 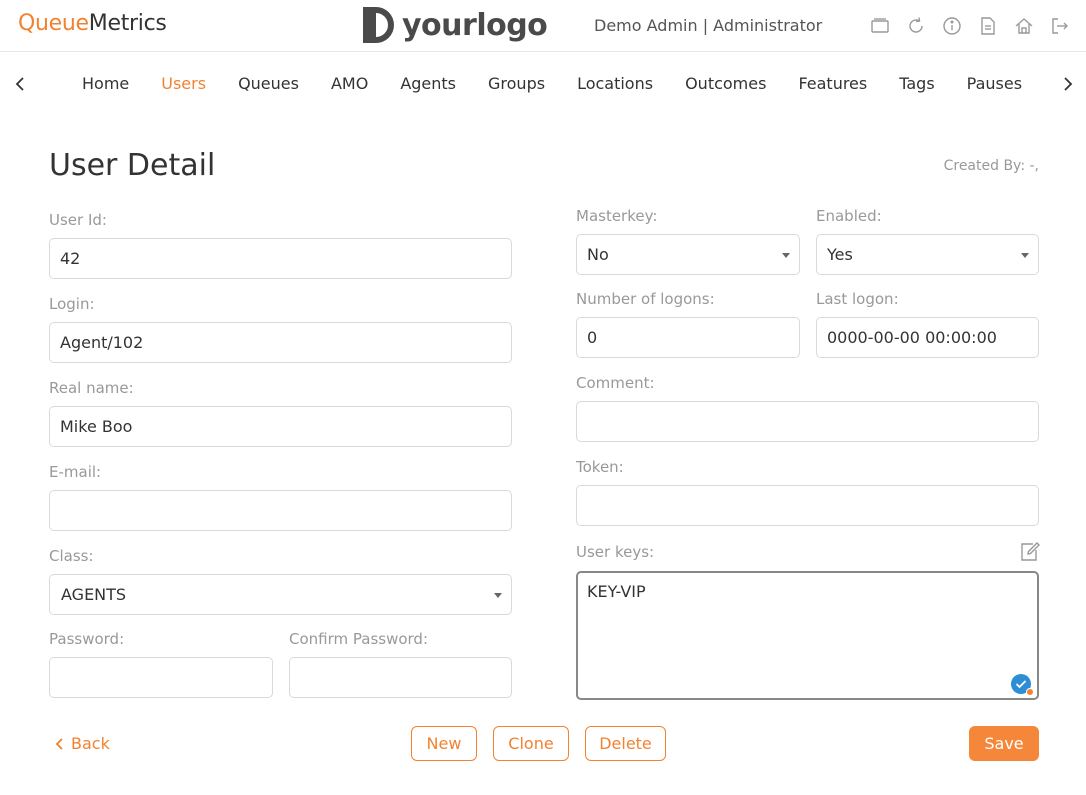 I want to click on nav-item-outcomes: Outcomes, so click(x=725, y=83).